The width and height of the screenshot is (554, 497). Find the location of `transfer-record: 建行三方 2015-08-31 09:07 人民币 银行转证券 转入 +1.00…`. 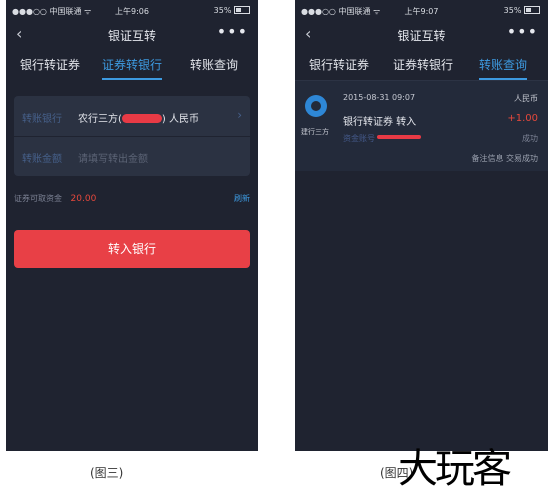

transfer-record: 建行三方 2015-08-31 09:07 人民币 银行转证券 转入 +1.00… is located at coordinates (421, 125).